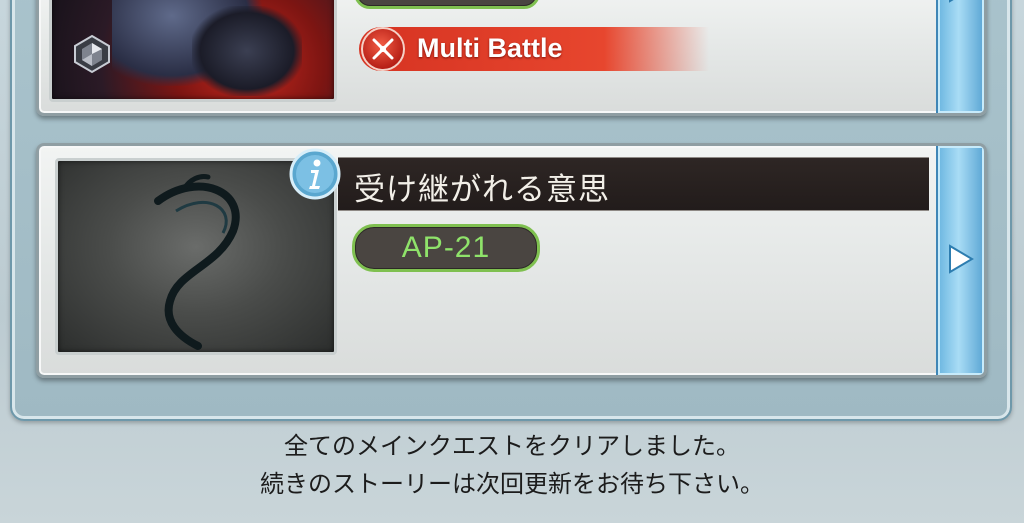 The height and width of the screenshot is (523, 1024). Describe the element at coordinates (447, 4) in the screenshot. I see `ap-cost-badge: AP-30` at that location.